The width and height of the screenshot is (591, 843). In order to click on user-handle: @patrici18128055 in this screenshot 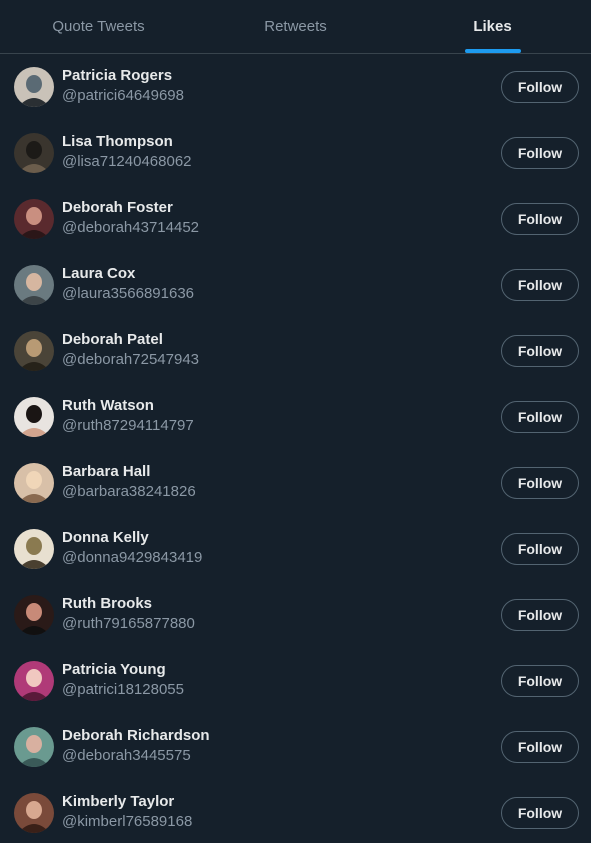, I will do `click(123, 690)`.